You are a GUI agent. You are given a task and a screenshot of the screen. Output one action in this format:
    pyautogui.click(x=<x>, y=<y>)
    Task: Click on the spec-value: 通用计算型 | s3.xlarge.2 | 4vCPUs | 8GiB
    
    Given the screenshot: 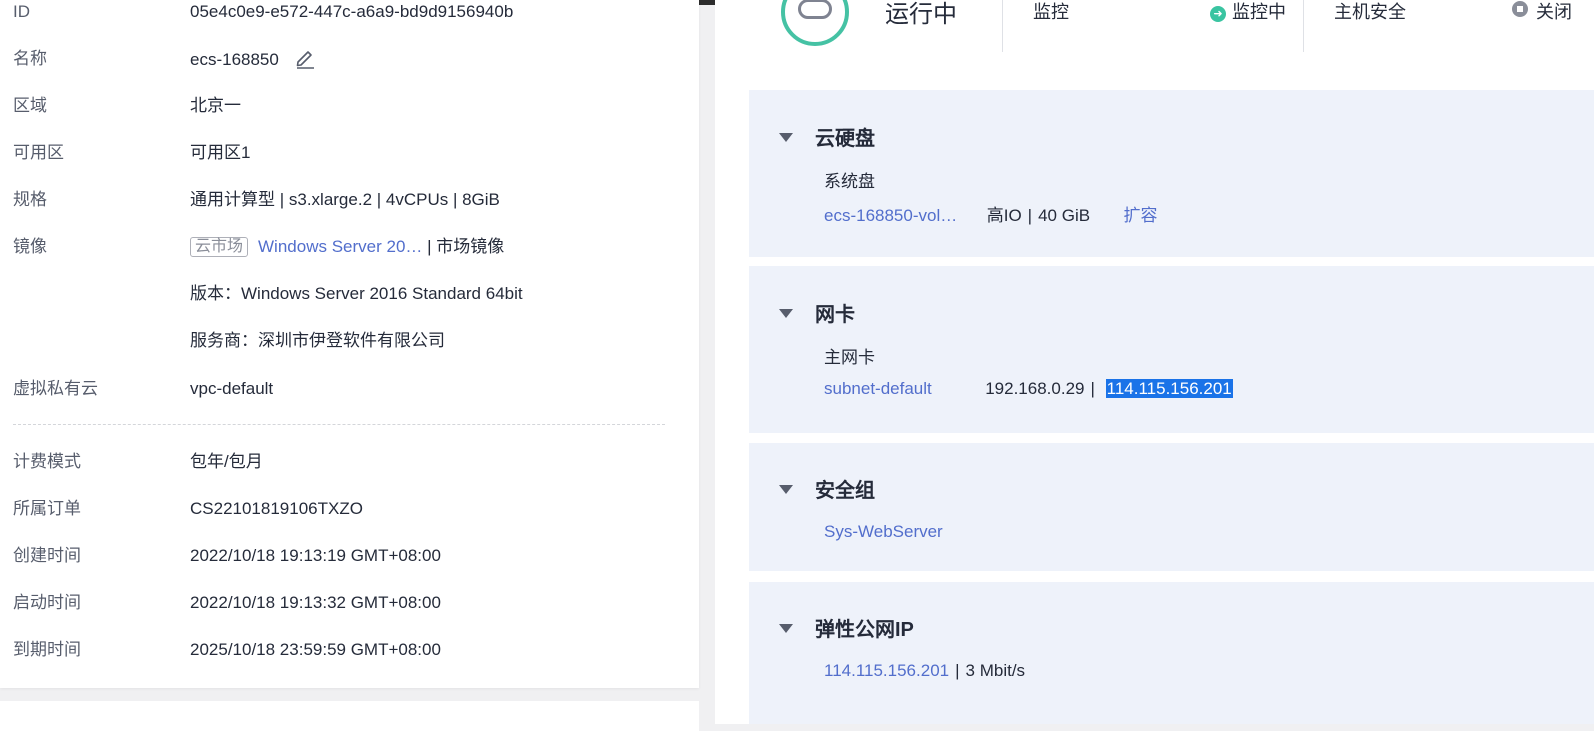 What is the action you would take?
    pyautogui.click(x=345, y=199)
    